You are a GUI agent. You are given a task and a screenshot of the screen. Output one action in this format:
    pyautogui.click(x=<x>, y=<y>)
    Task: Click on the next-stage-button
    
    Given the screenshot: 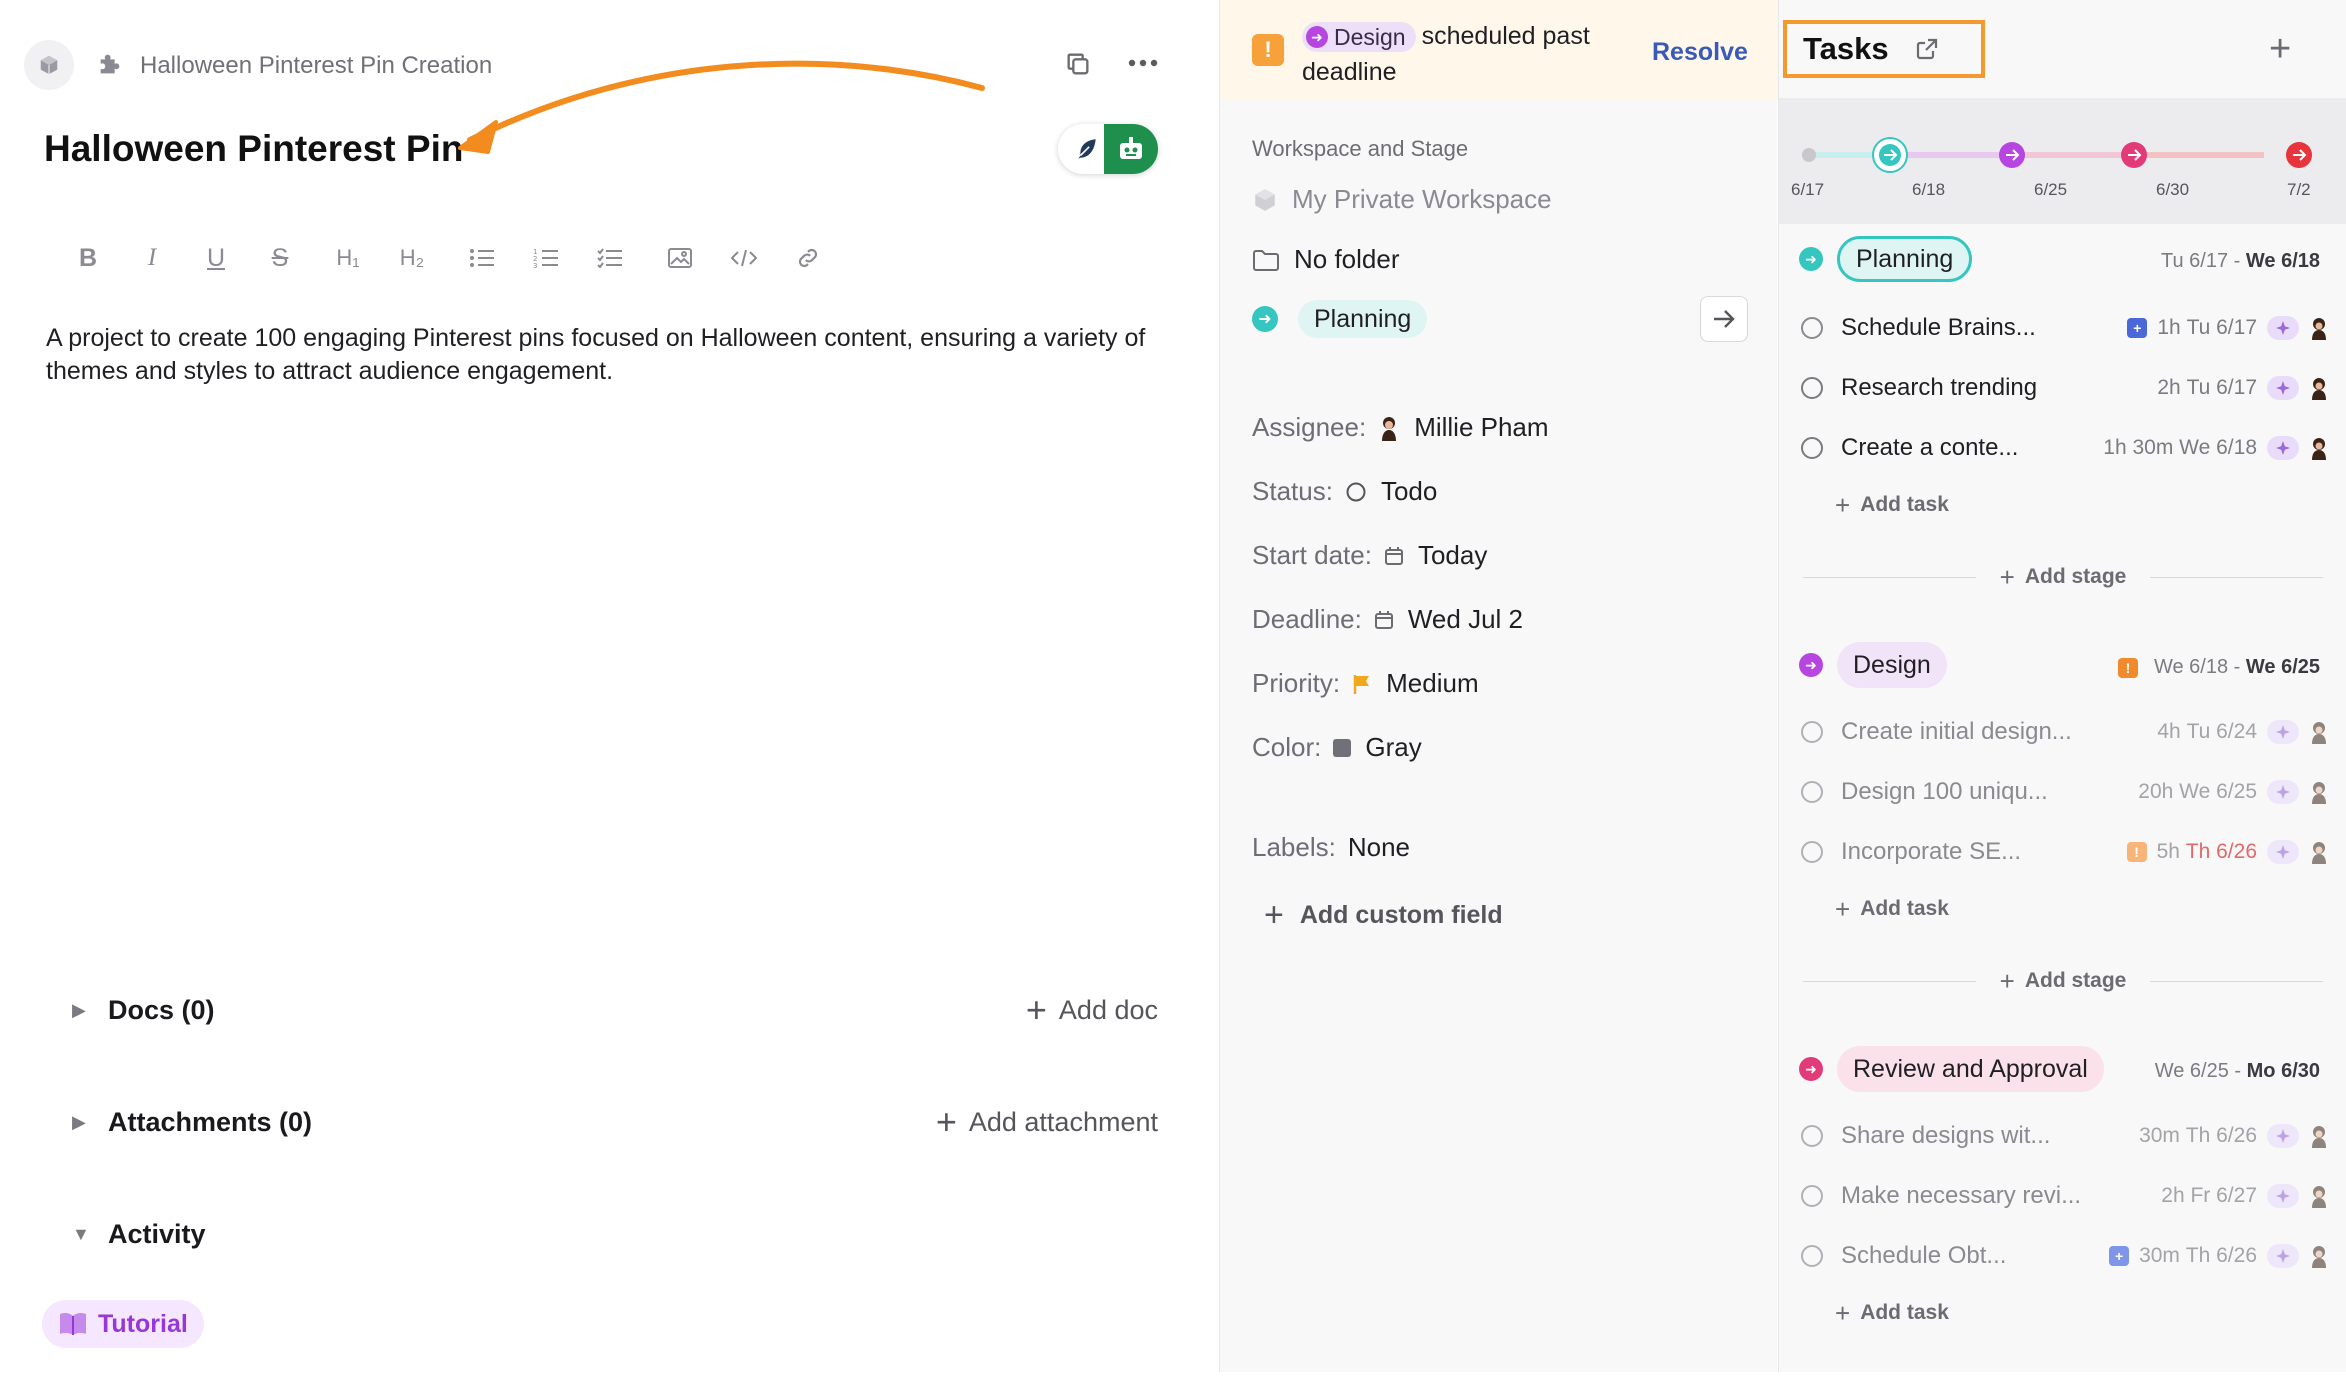 What is the action you would take?
    pyautogui.click(x=1724, y=319)
    